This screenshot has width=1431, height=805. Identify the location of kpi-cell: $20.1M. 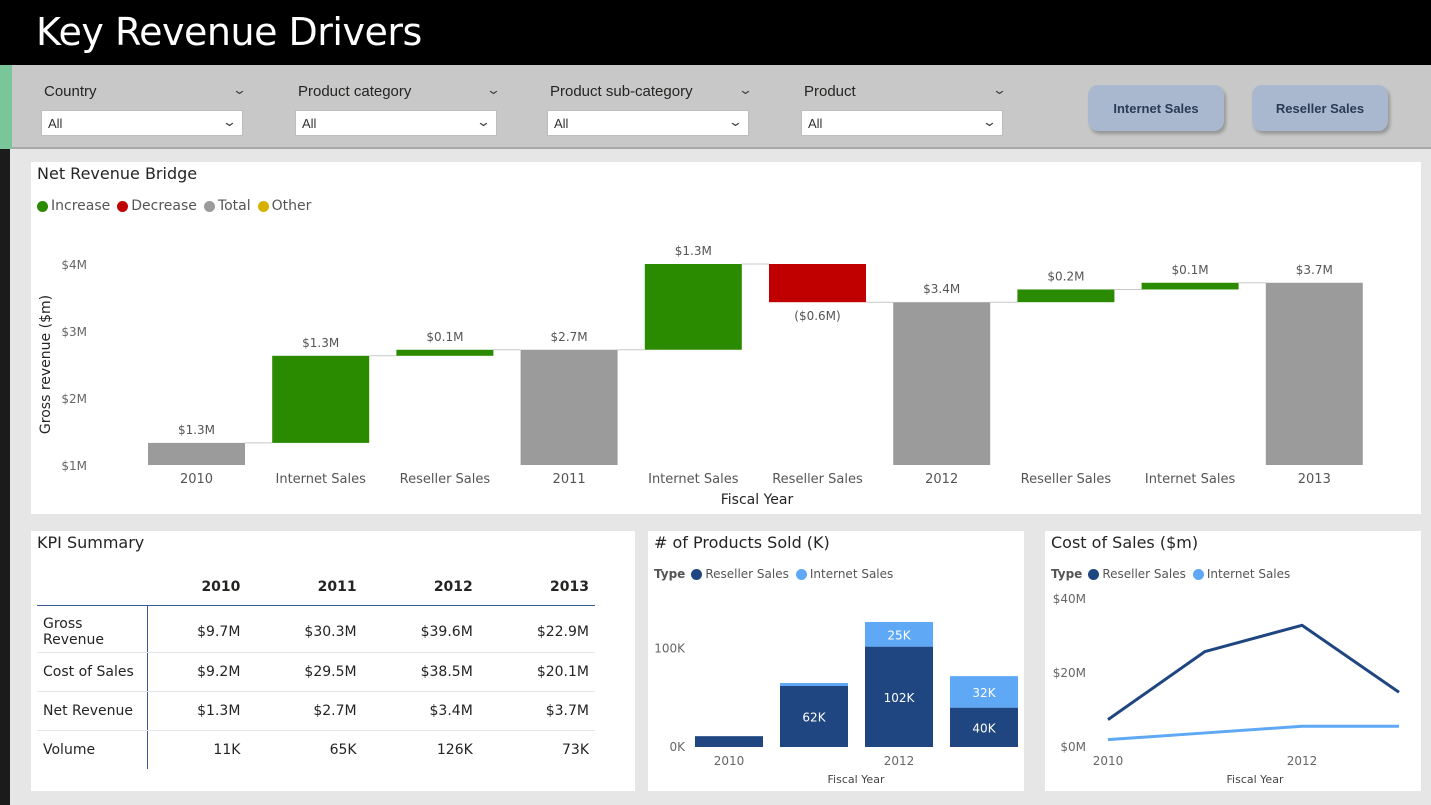
(536, 672).